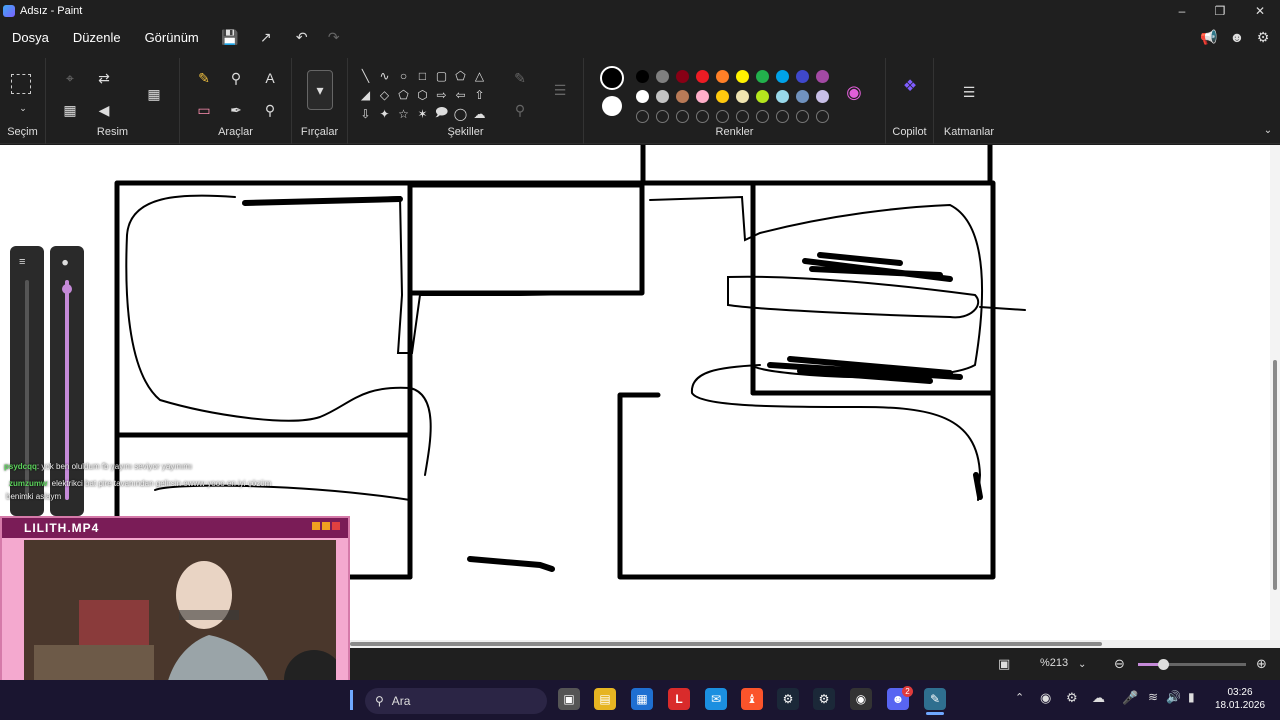 The image size is (1280, 720). What do you see at coordinates (441, 75) in the screenshot?
I see `rounded-rectangle-shape-icon: ▢` at bounding box center [441, 75].